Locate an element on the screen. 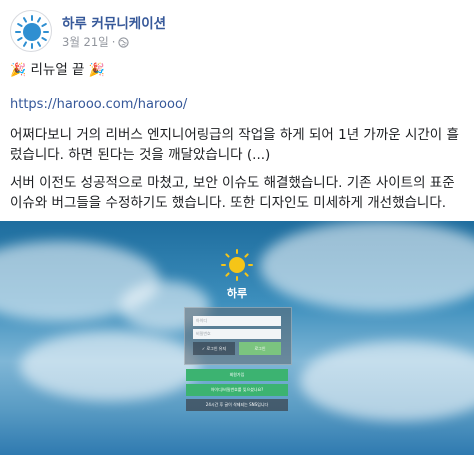 The image size is (474, 455). post-title: 리뉴얼 끝 is located at coordinates (57, 70).